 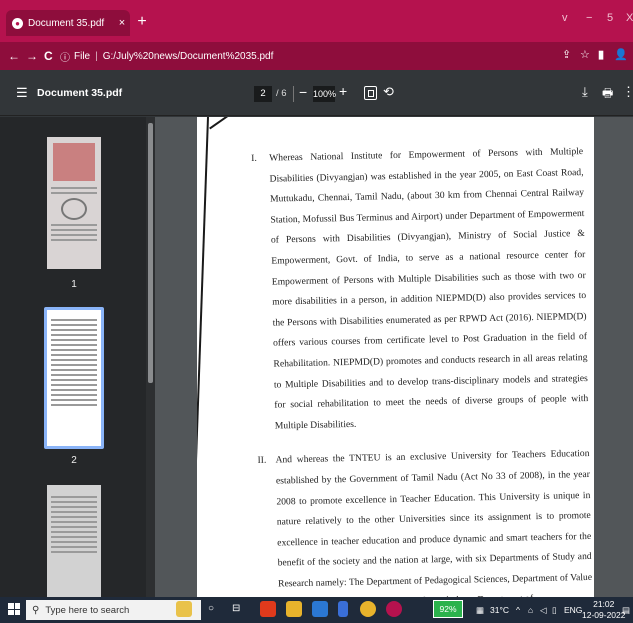 What do you see at coordinates (388, 92) in the screenshot?
I see `rotate-icon: ⟲` at bounding box center [388, 92].